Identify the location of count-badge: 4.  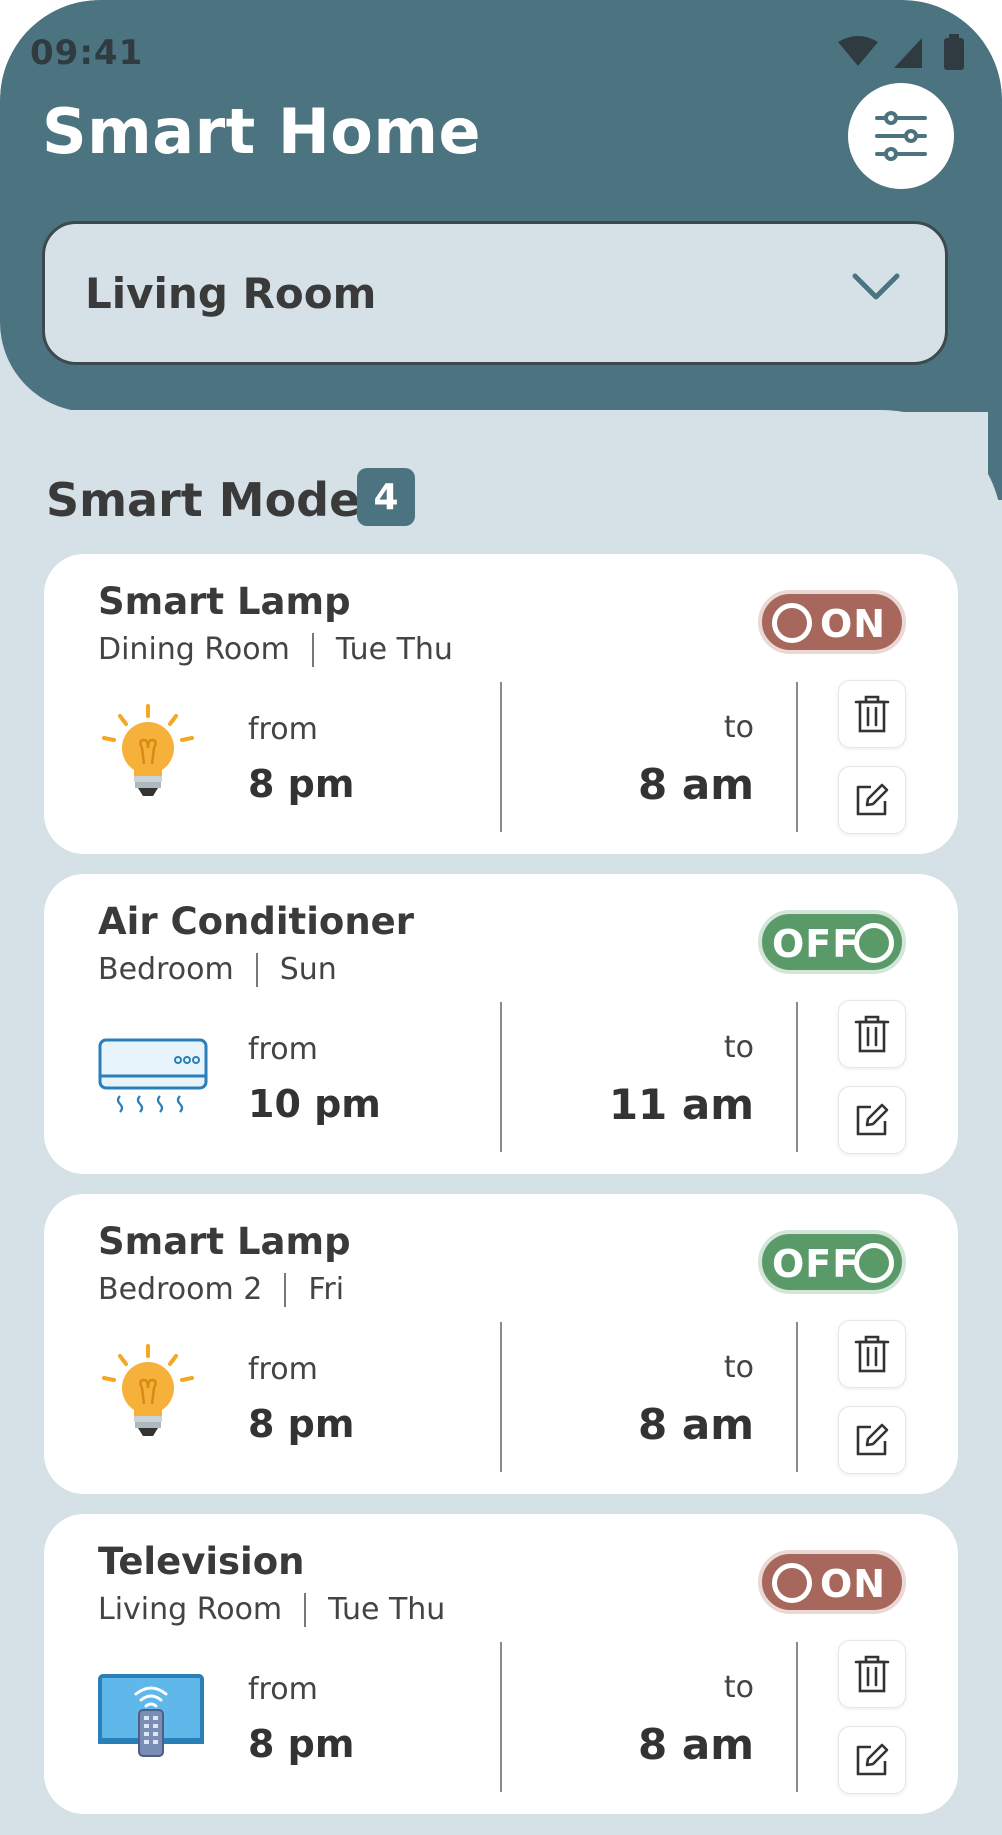
(386, 497).